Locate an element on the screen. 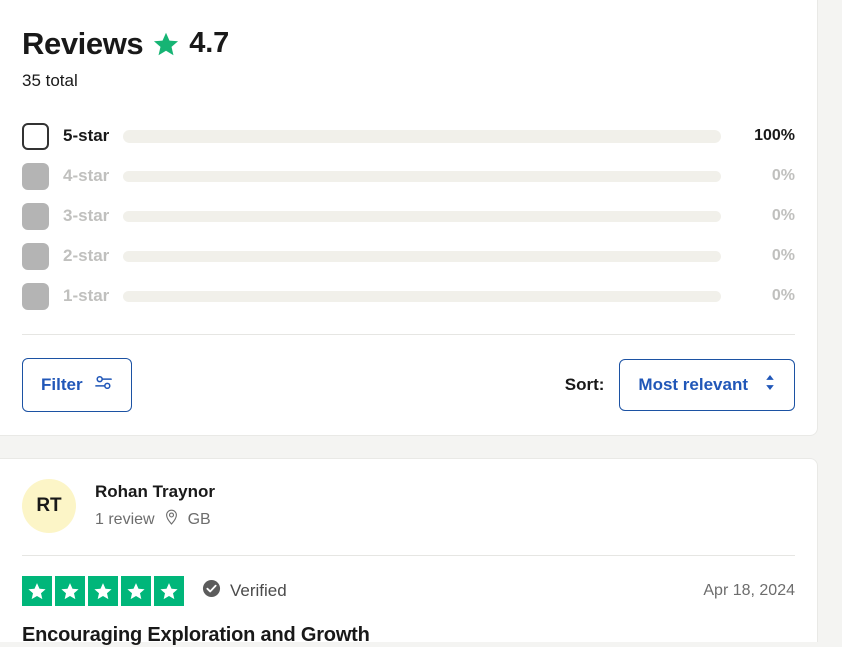 The height and width of the screenshot is (647, 842). verified-badge: Verified is located at coordinates (244, 591).